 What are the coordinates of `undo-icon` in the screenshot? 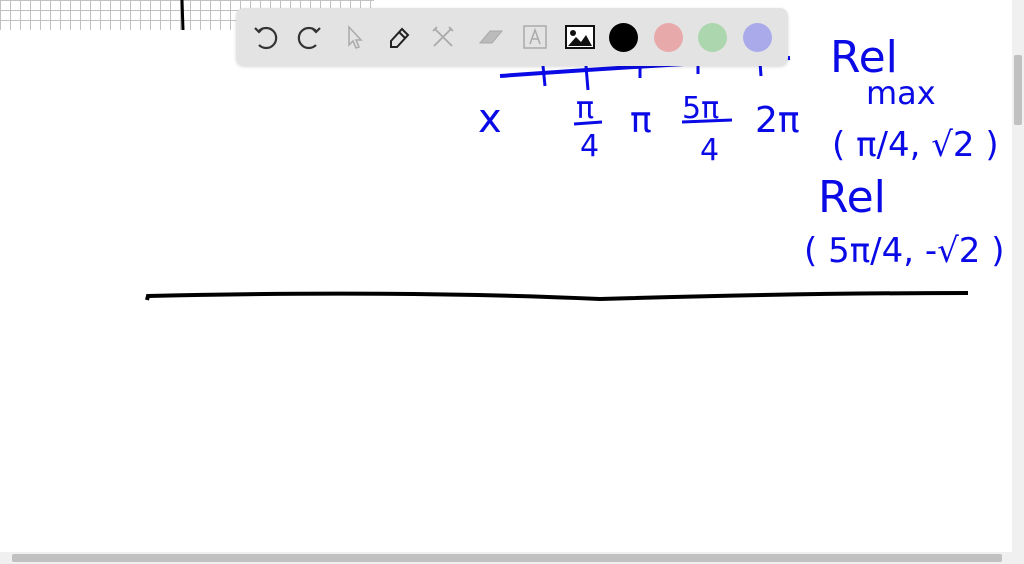 It's located at (266, 38).